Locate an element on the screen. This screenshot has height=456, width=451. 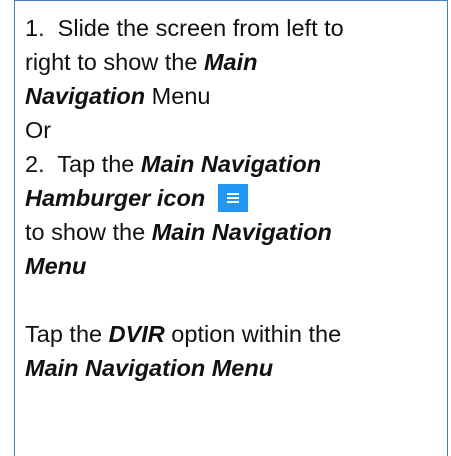
step-2-line-1: 2. Tap the Main Navigation is located at coordinates (232, 164).